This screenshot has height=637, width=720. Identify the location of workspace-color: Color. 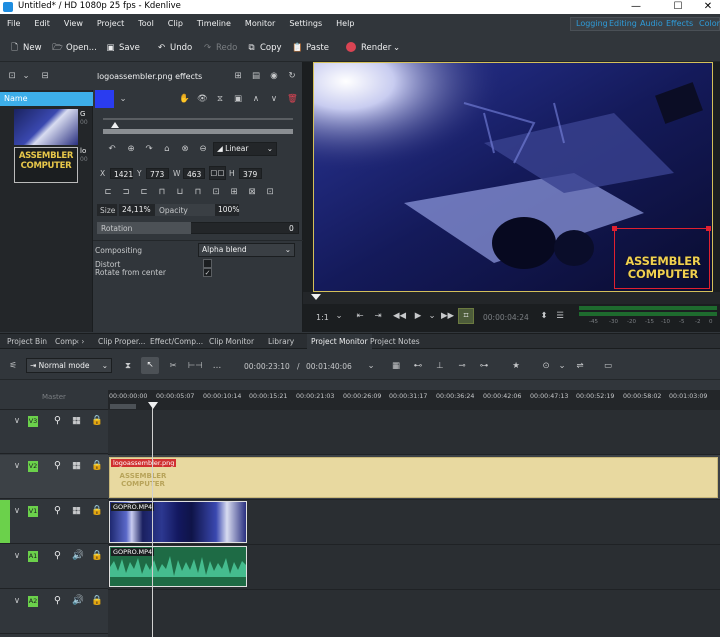
(709, 24).